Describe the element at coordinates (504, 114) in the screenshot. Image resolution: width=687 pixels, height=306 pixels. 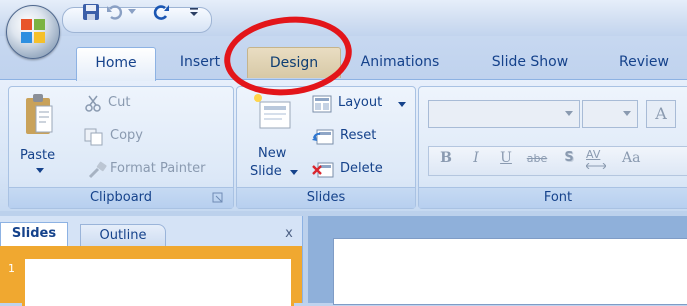
I see `font-name-combobox` at that location.